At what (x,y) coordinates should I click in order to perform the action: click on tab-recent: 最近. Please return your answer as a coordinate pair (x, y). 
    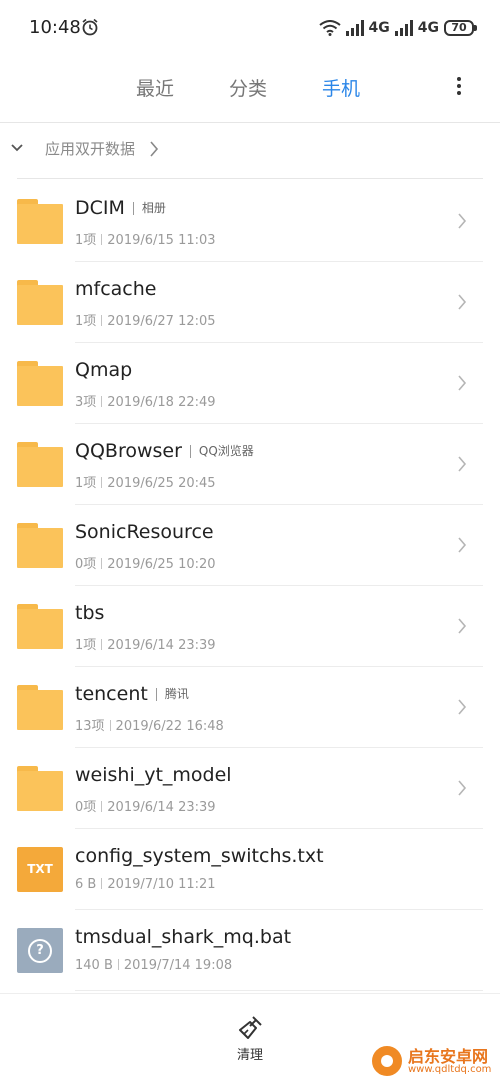
    Looking at the image, I should click on (155, 87).